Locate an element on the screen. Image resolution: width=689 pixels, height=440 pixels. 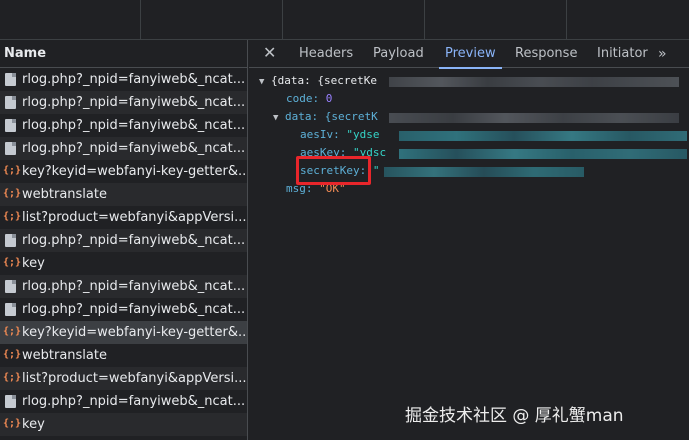
json-value-secretkey: " is located at coordinates (376, 170).